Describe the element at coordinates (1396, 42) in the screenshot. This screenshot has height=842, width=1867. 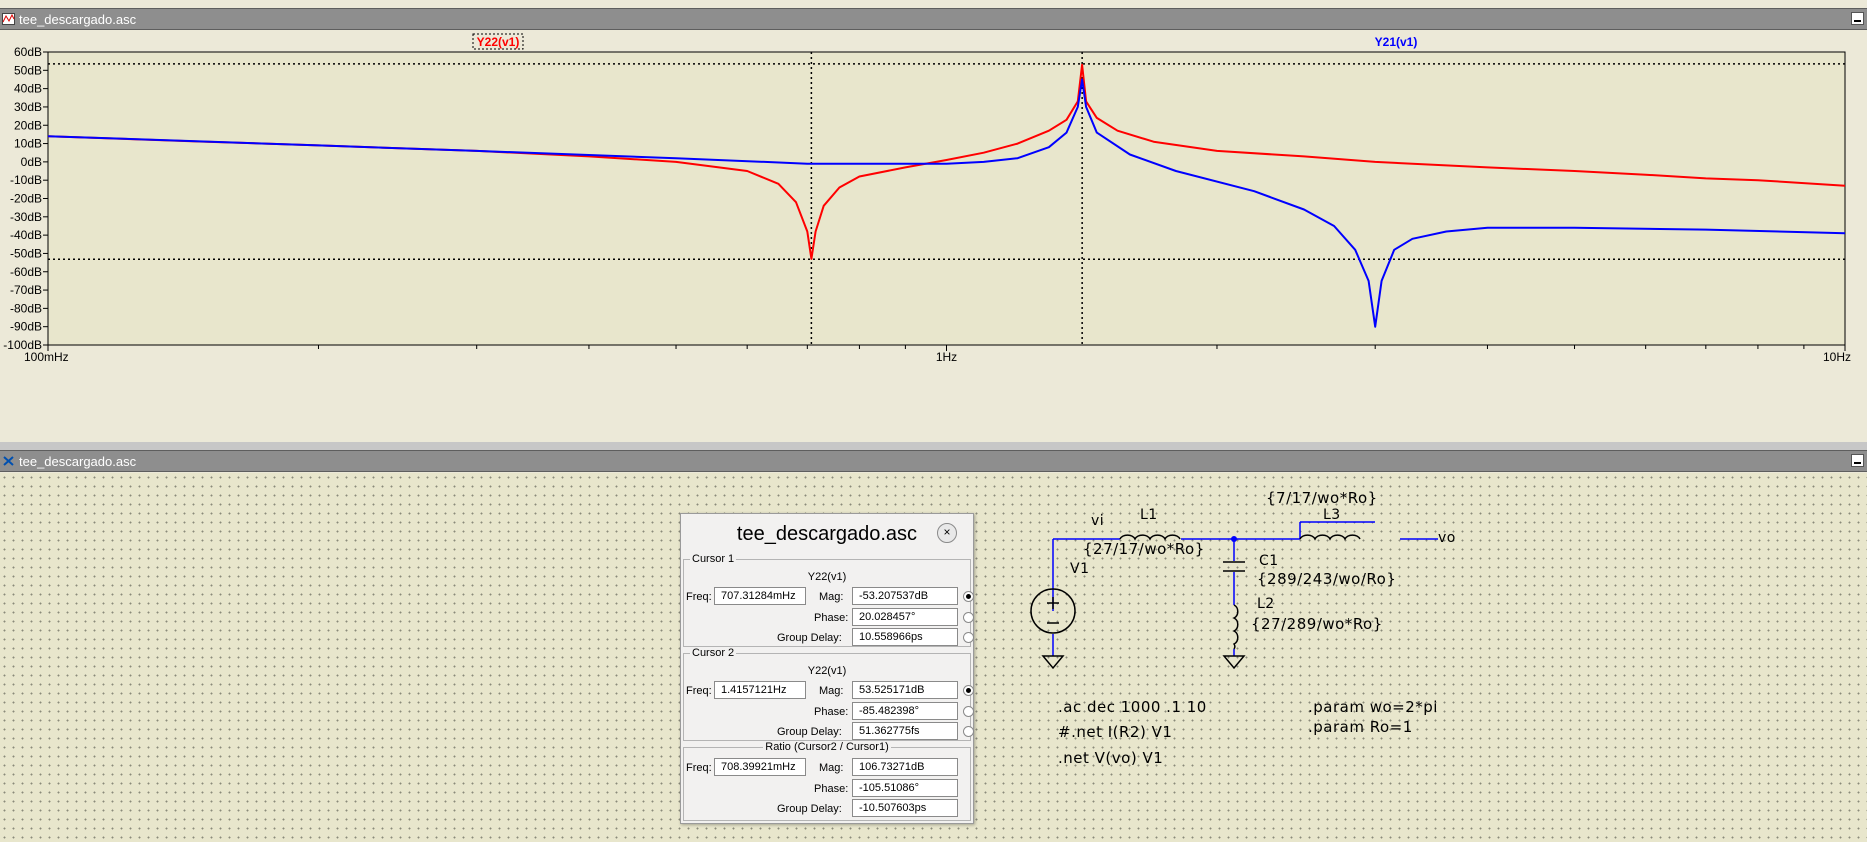
I see `legend-trace-y21: Y21(v1)` at that location.